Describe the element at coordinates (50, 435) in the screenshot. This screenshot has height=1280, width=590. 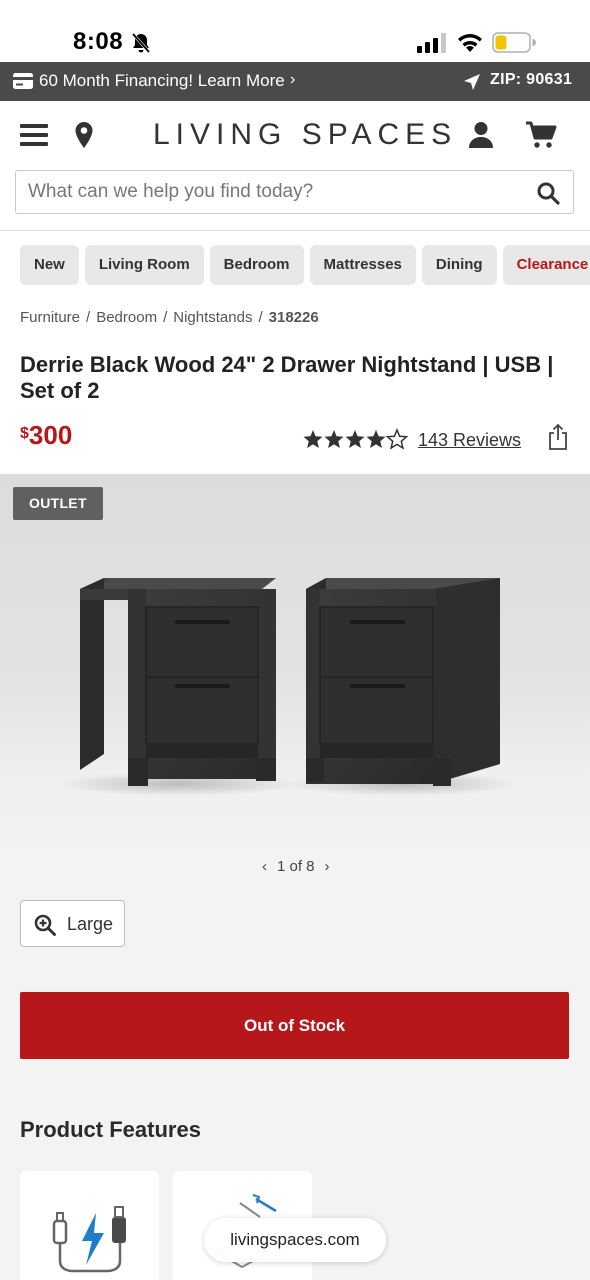
I see `price-amount: 300` at that location.